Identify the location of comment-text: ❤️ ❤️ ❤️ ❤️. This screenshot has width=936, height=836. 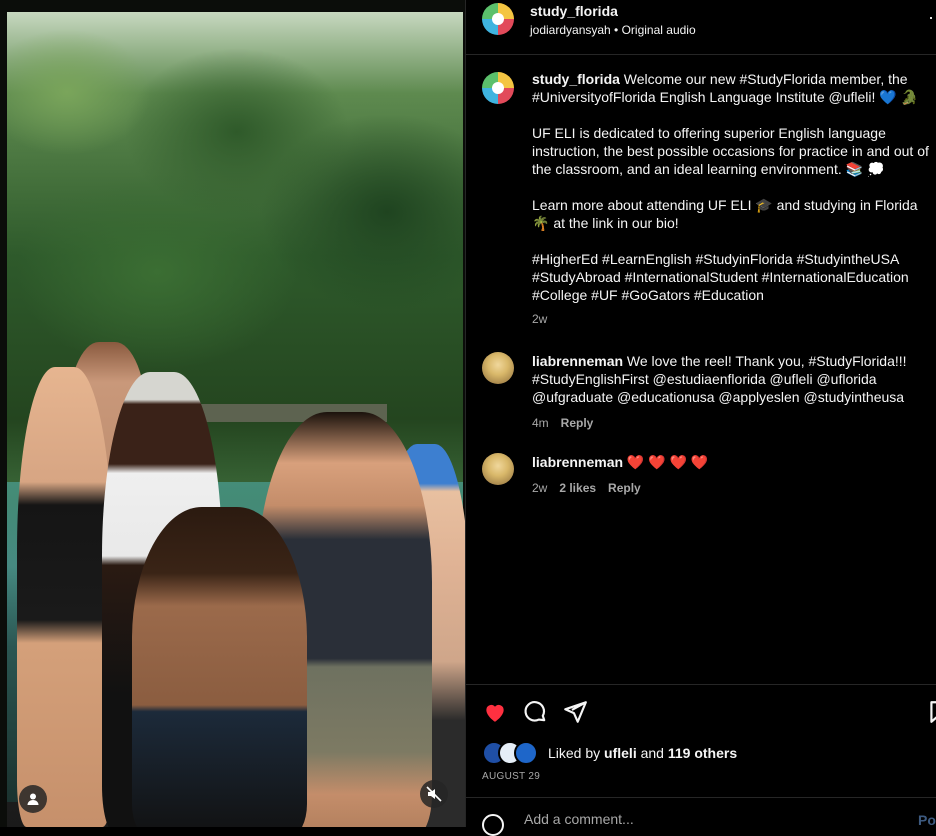
(667, 462).